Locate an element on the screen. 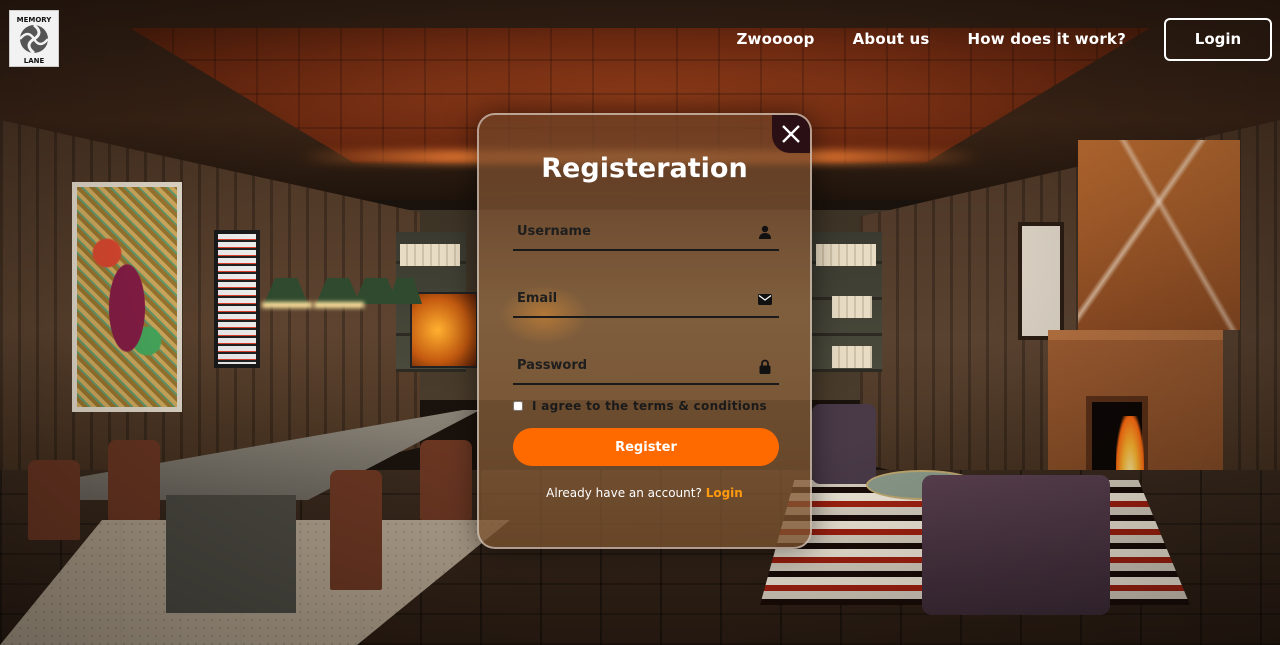 Image resolution: width=1280 pixels, height=645 pixels. user-icon is located at coordinates (765, 232).